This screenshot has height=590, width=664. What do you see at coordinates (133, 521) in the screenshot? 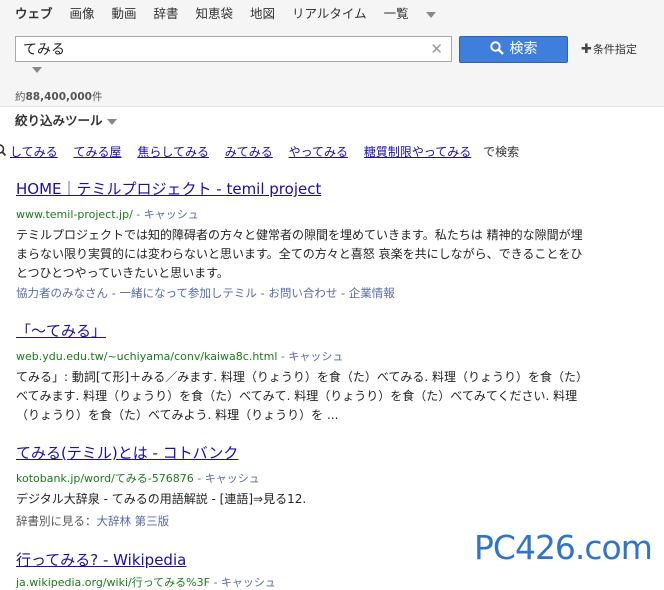
I see `subline-link: 大辞林 第三版` at bounding box center [133, 521].